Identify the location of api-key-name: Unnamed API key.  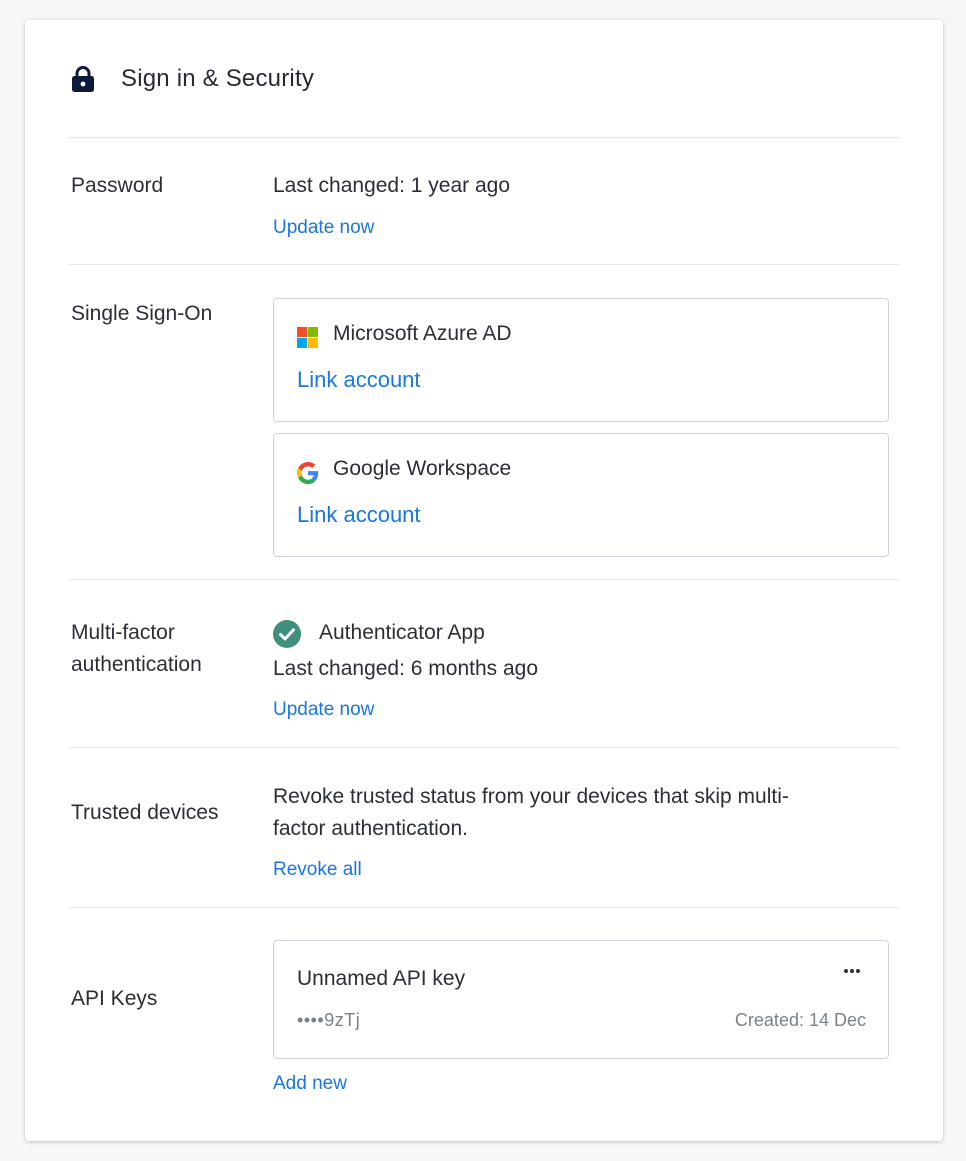
(381, 978).